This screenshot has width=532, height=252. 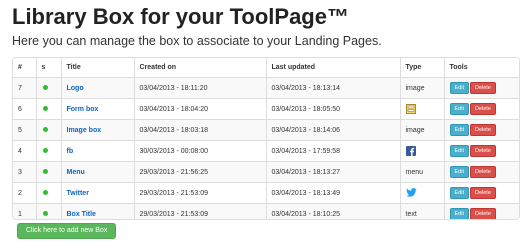 What do you see at coordinates (199, 151) in the screenshot?
I see `row-created: 30/03/2013 - 00:08:00` at bounding box center [199, 151].